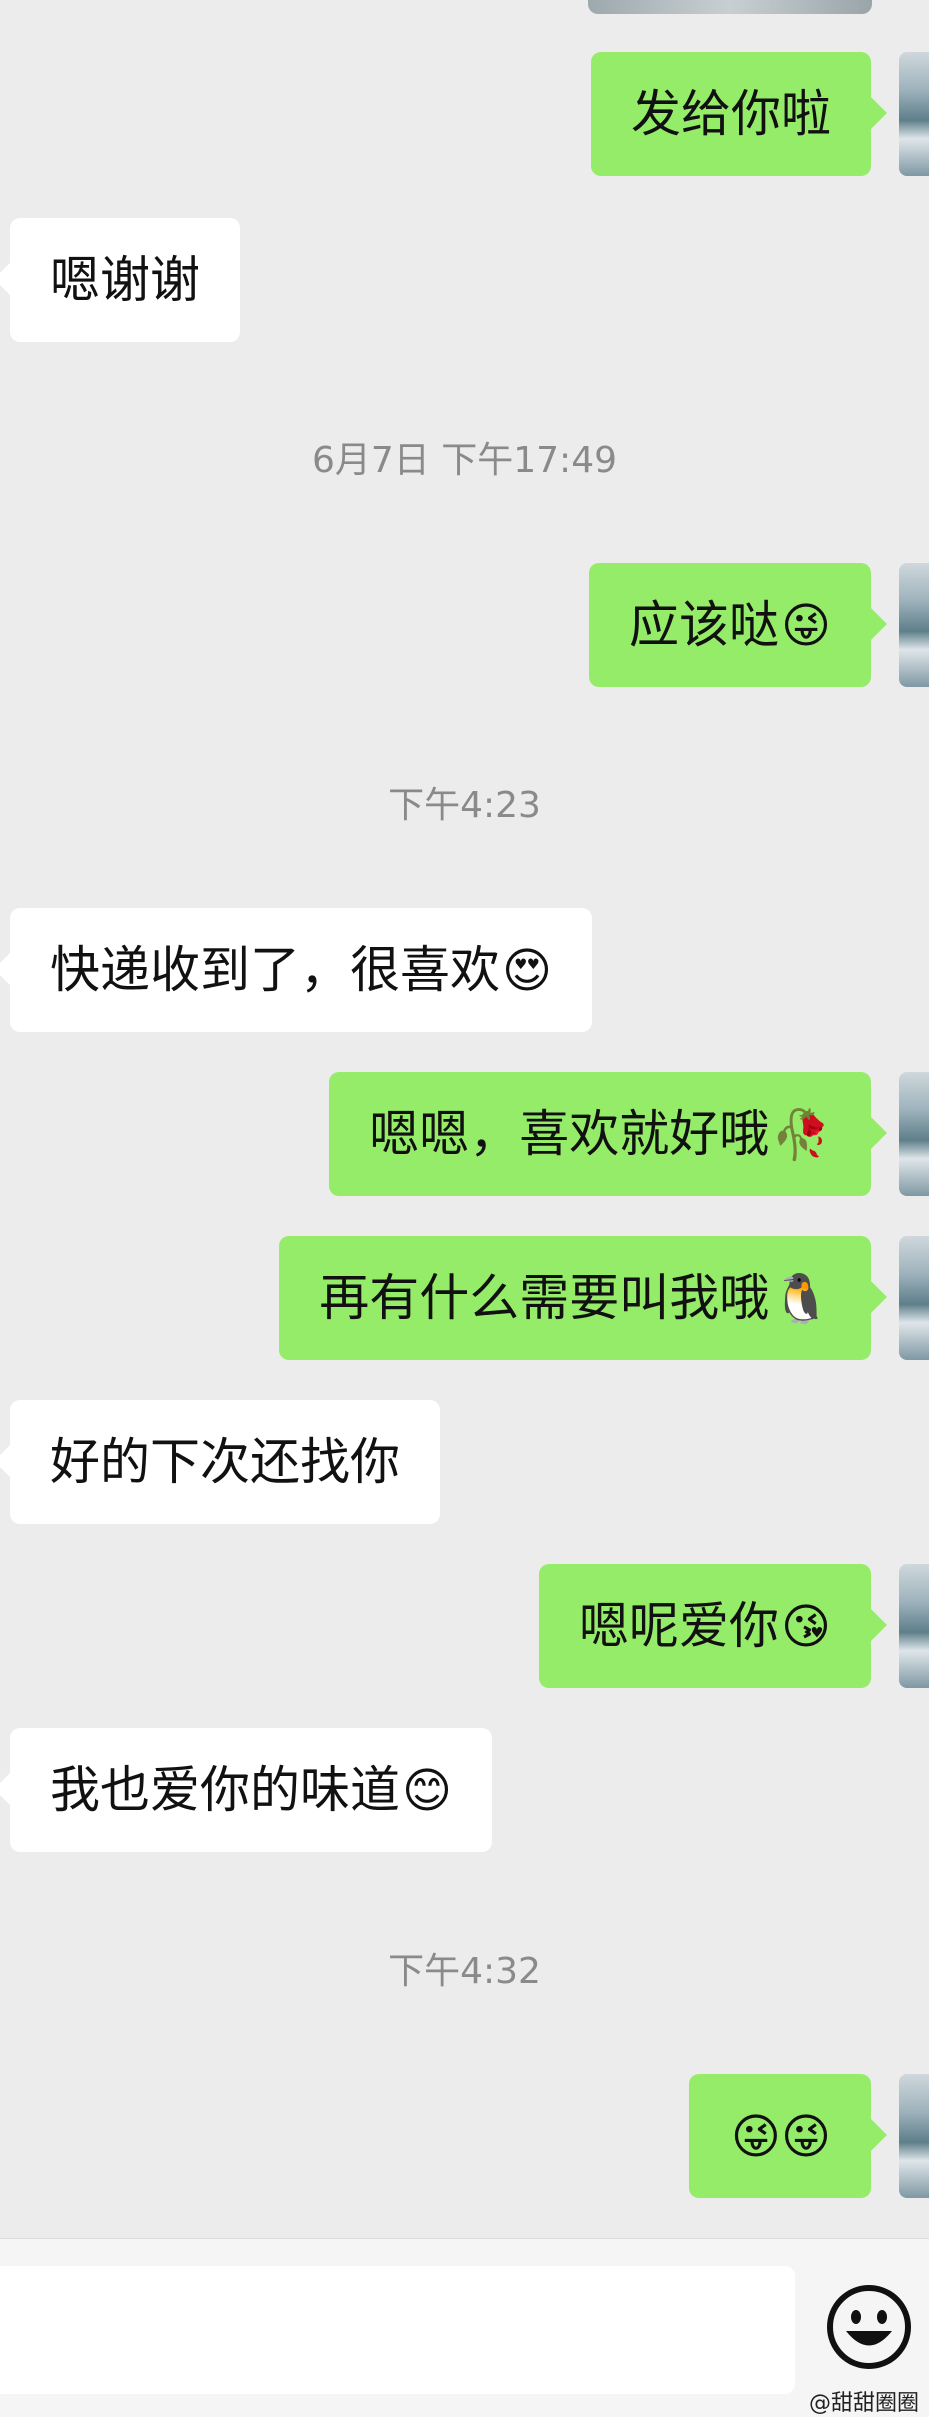 This screenshot has height=2417, width=929. What do you see at coordinates (805, 1627) in the screenshot?
I see `kiss-emoji-icon: 😘` at bounding box center [805, 1627].